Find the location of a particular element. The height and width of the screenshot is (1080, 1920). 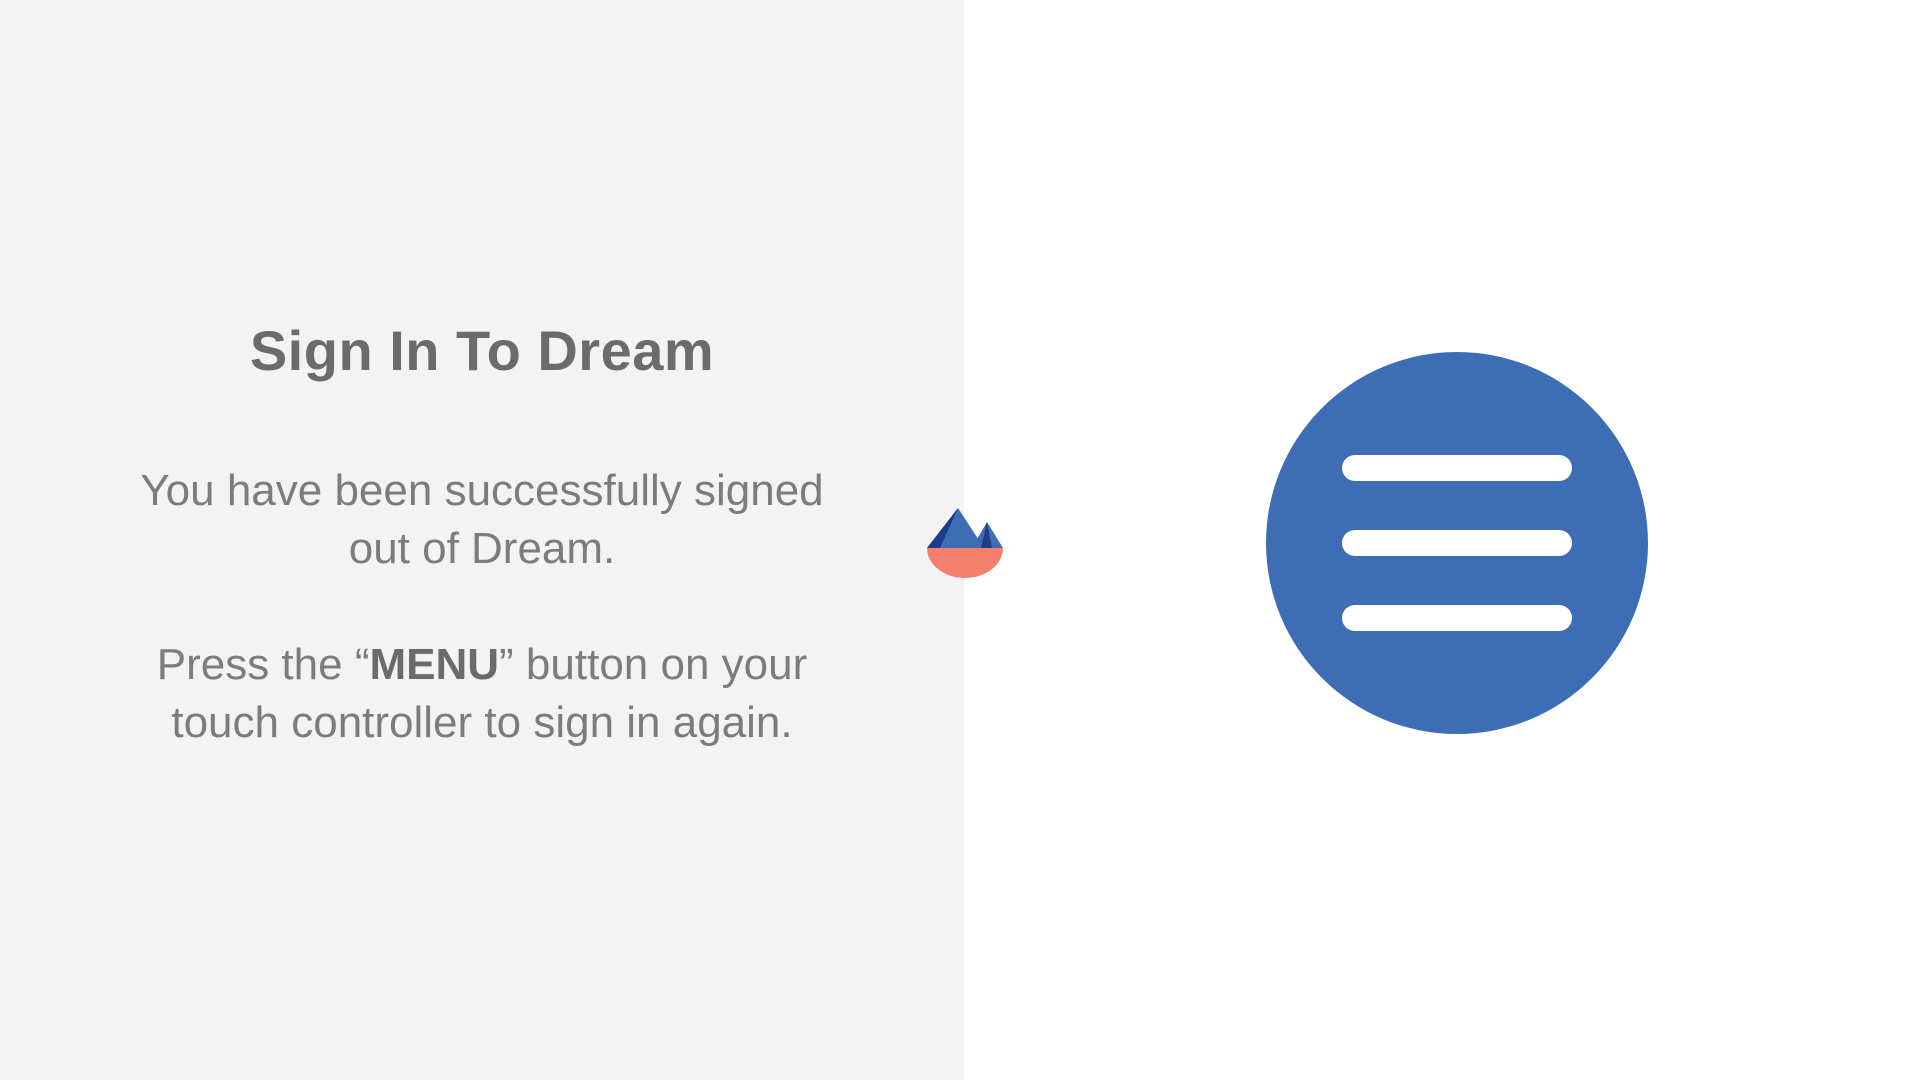

page-title: Sign In To Dream is located at coordinates (482, 350).